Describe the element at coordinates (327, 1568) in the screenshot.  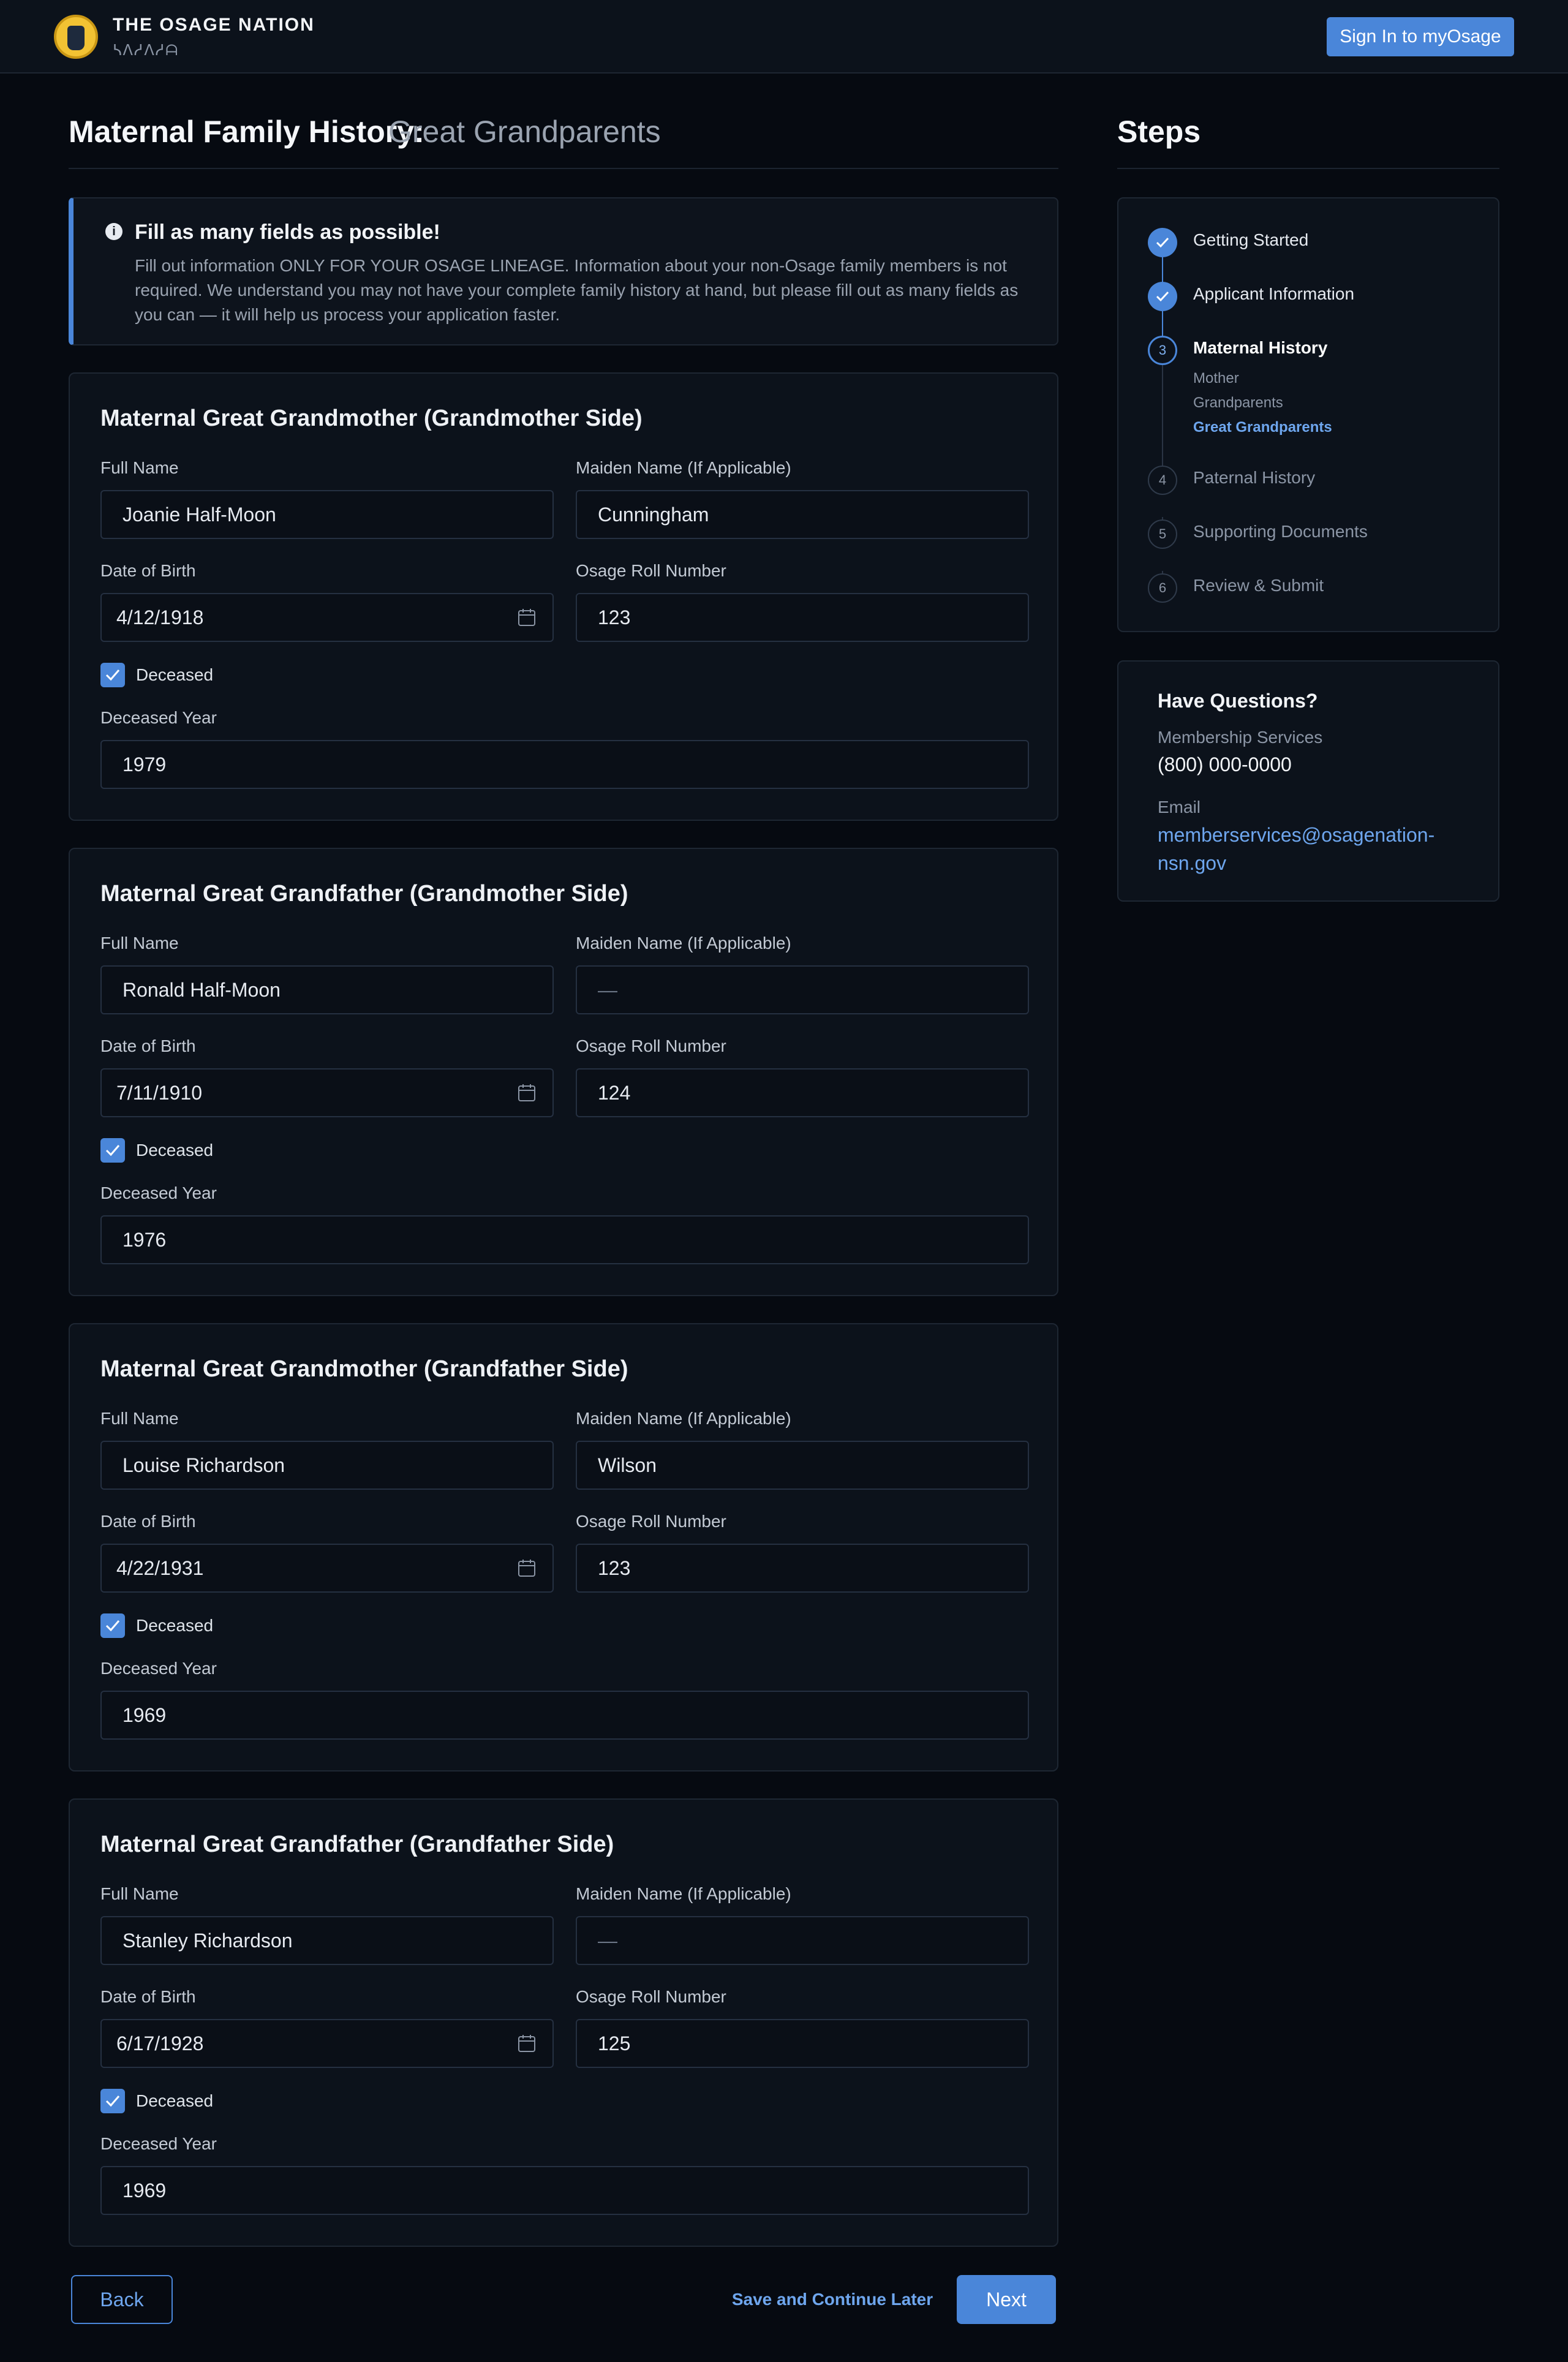
I see `date-of-birth-field: 4/22/1931` at that location.